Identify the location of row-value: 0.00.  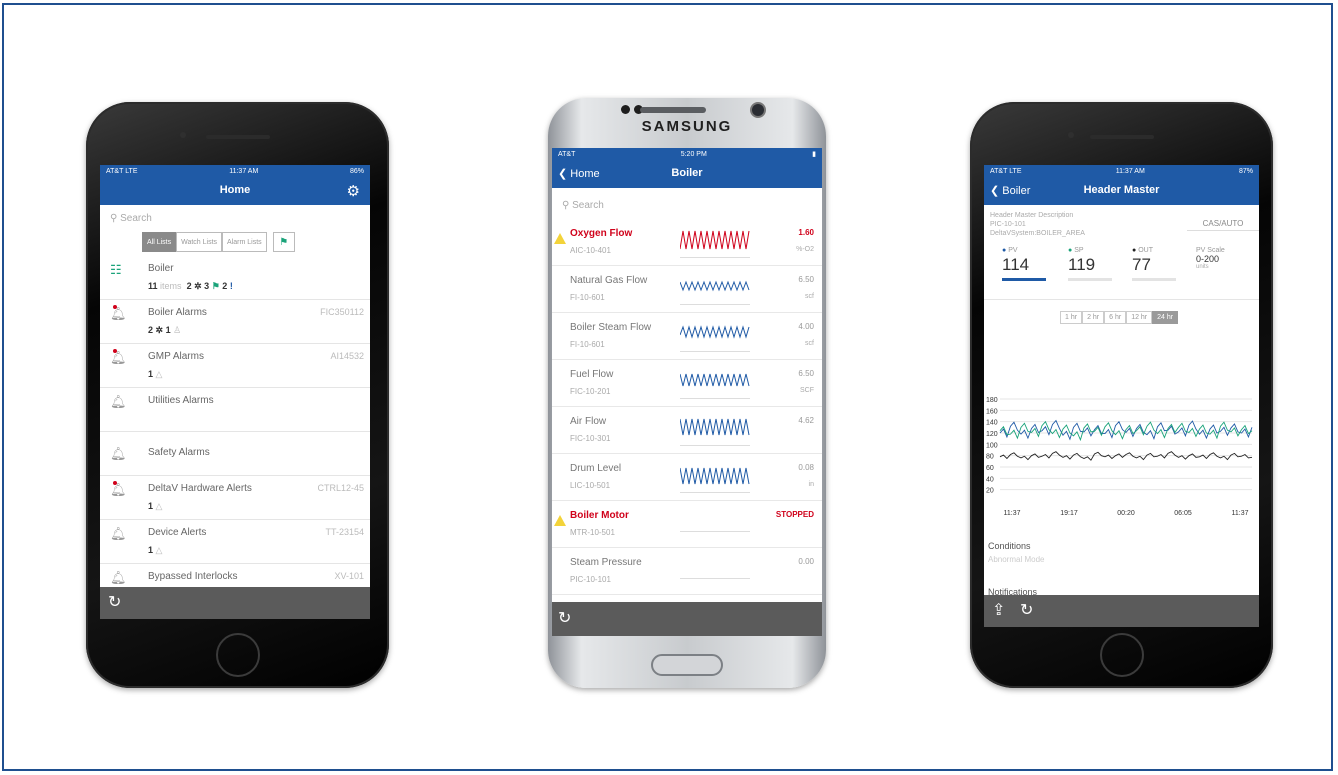
(806, 561).